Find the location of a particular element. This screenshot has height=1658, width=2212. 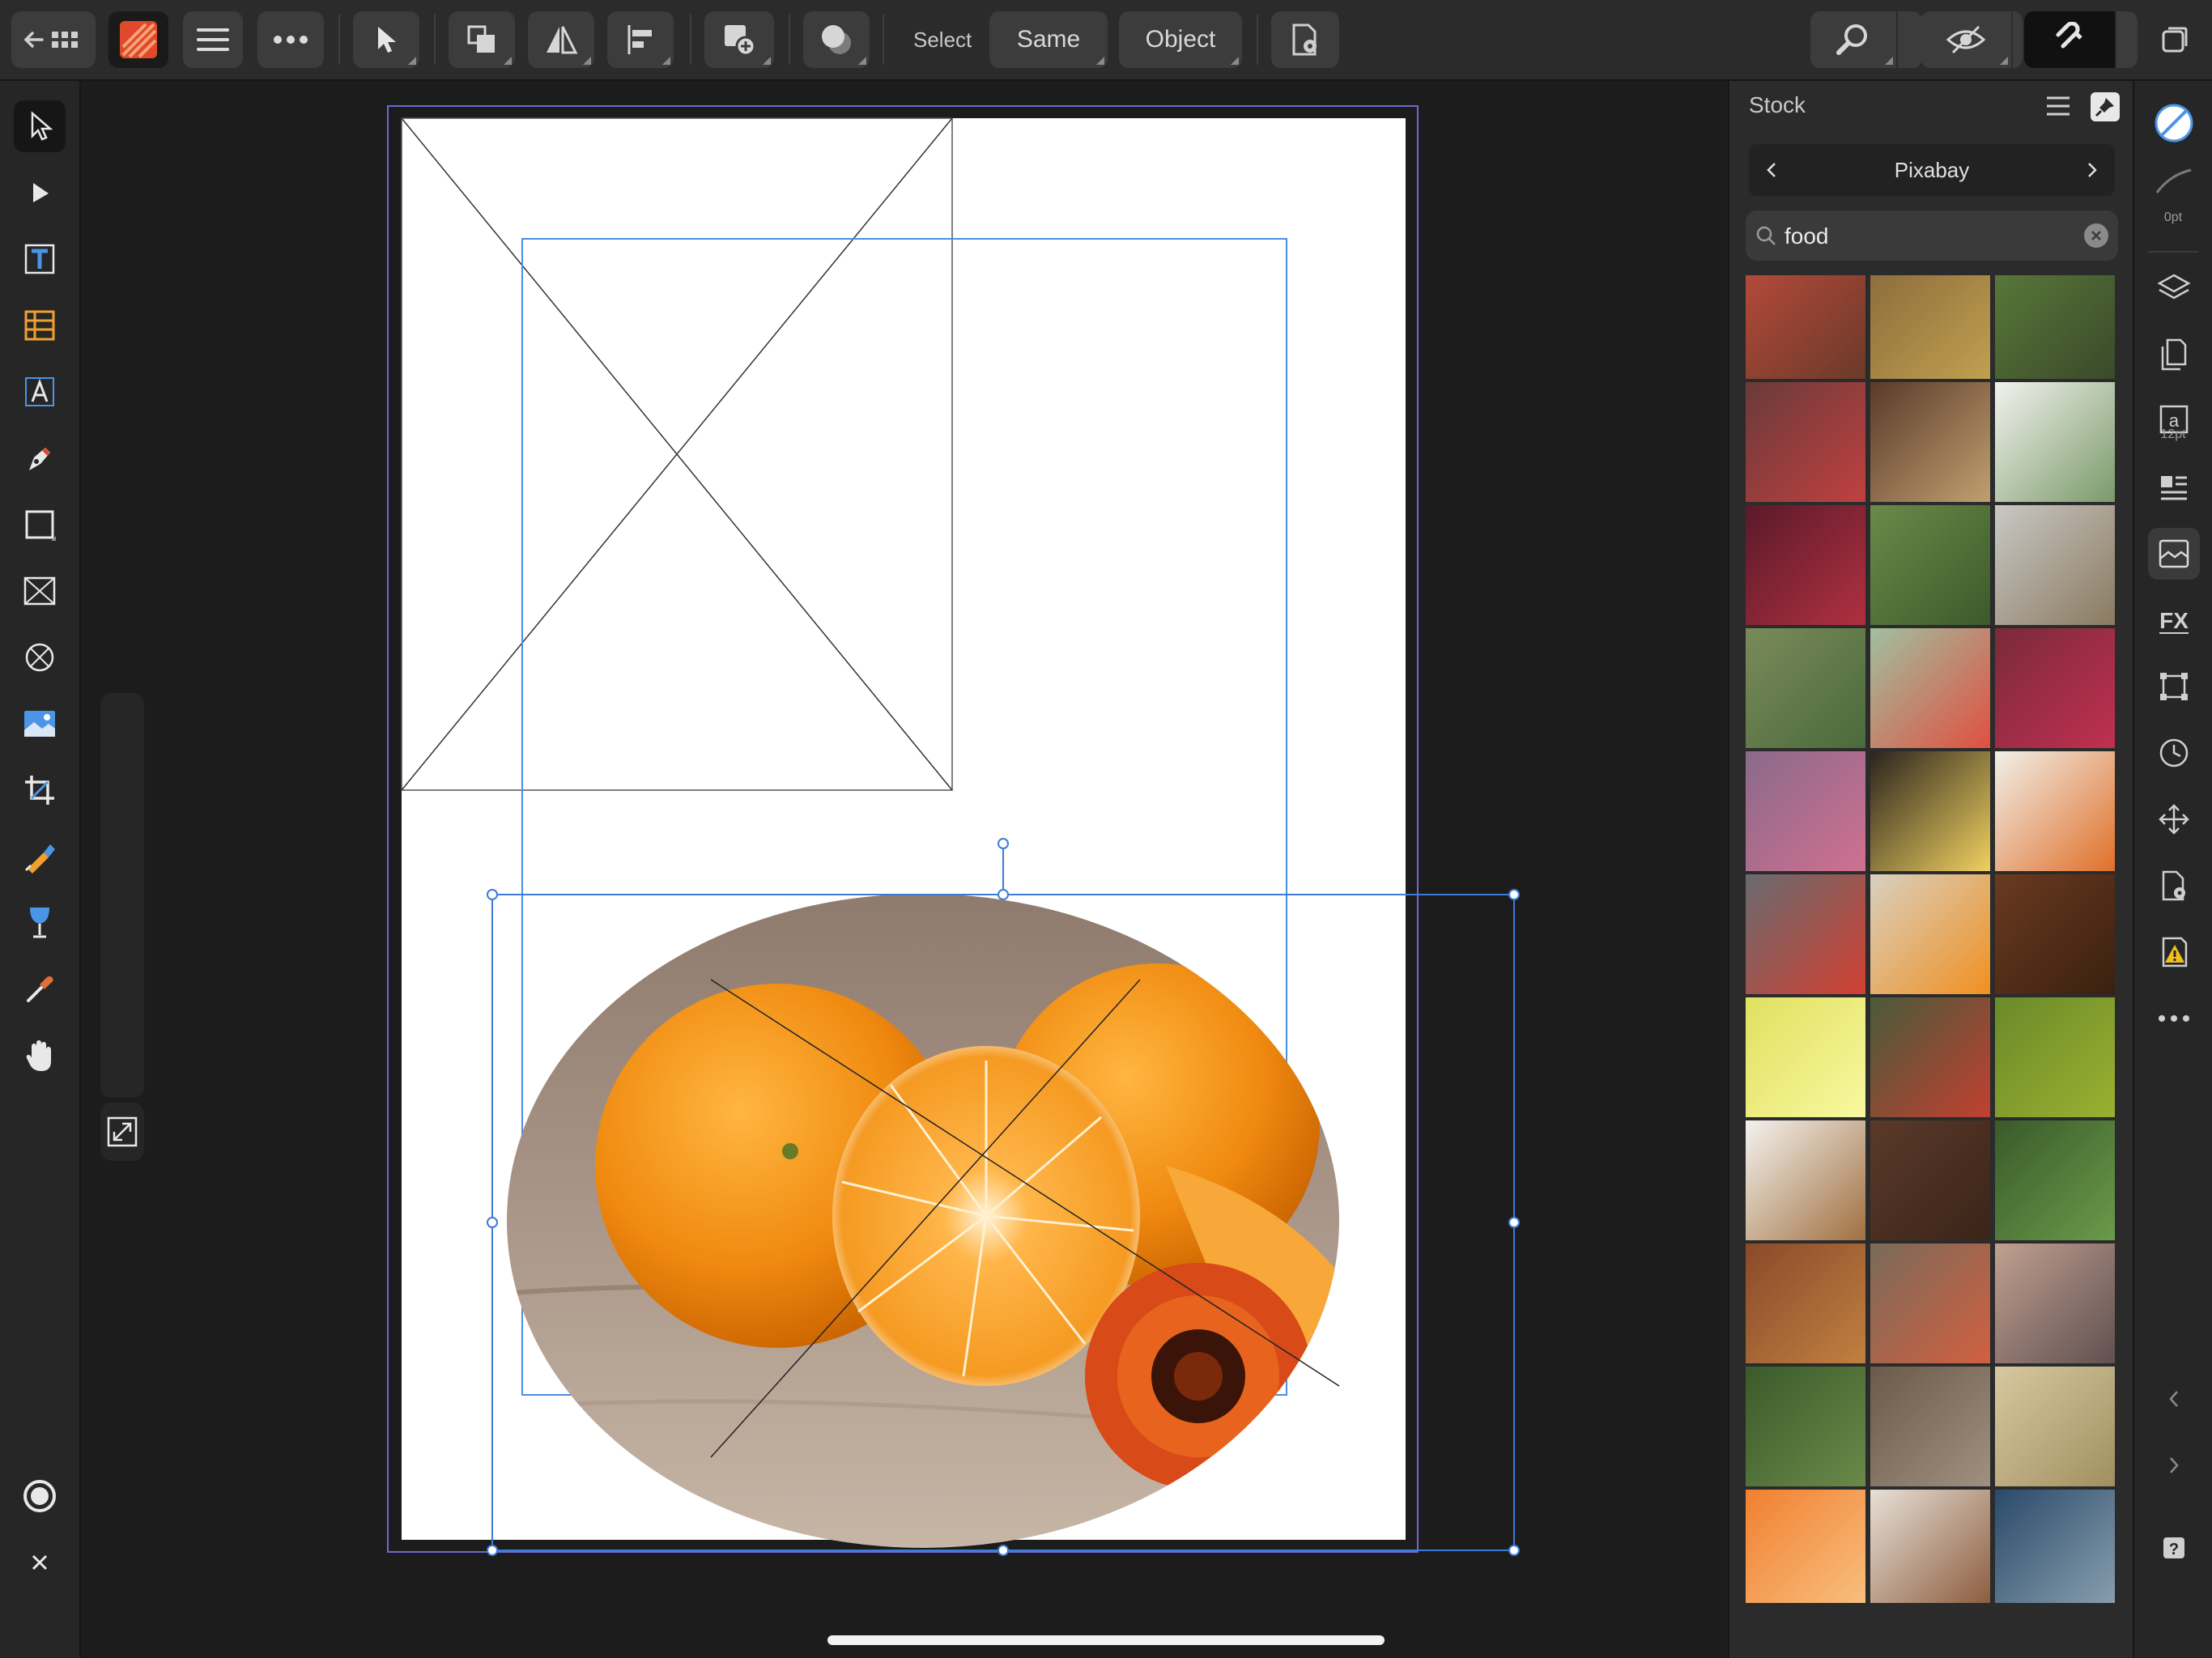

app-persona-button is located at coordinates (138, 39).